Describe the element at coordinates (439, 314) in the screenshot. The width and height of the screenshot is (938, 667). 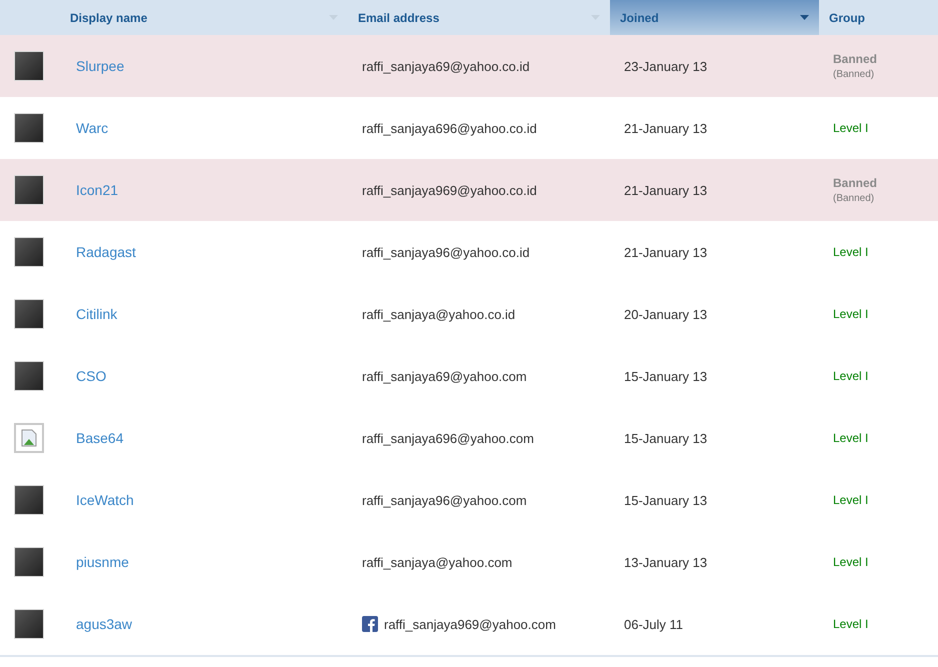
I see `email-text: raffi_sanjaya@yahoo.co.id` at that location.